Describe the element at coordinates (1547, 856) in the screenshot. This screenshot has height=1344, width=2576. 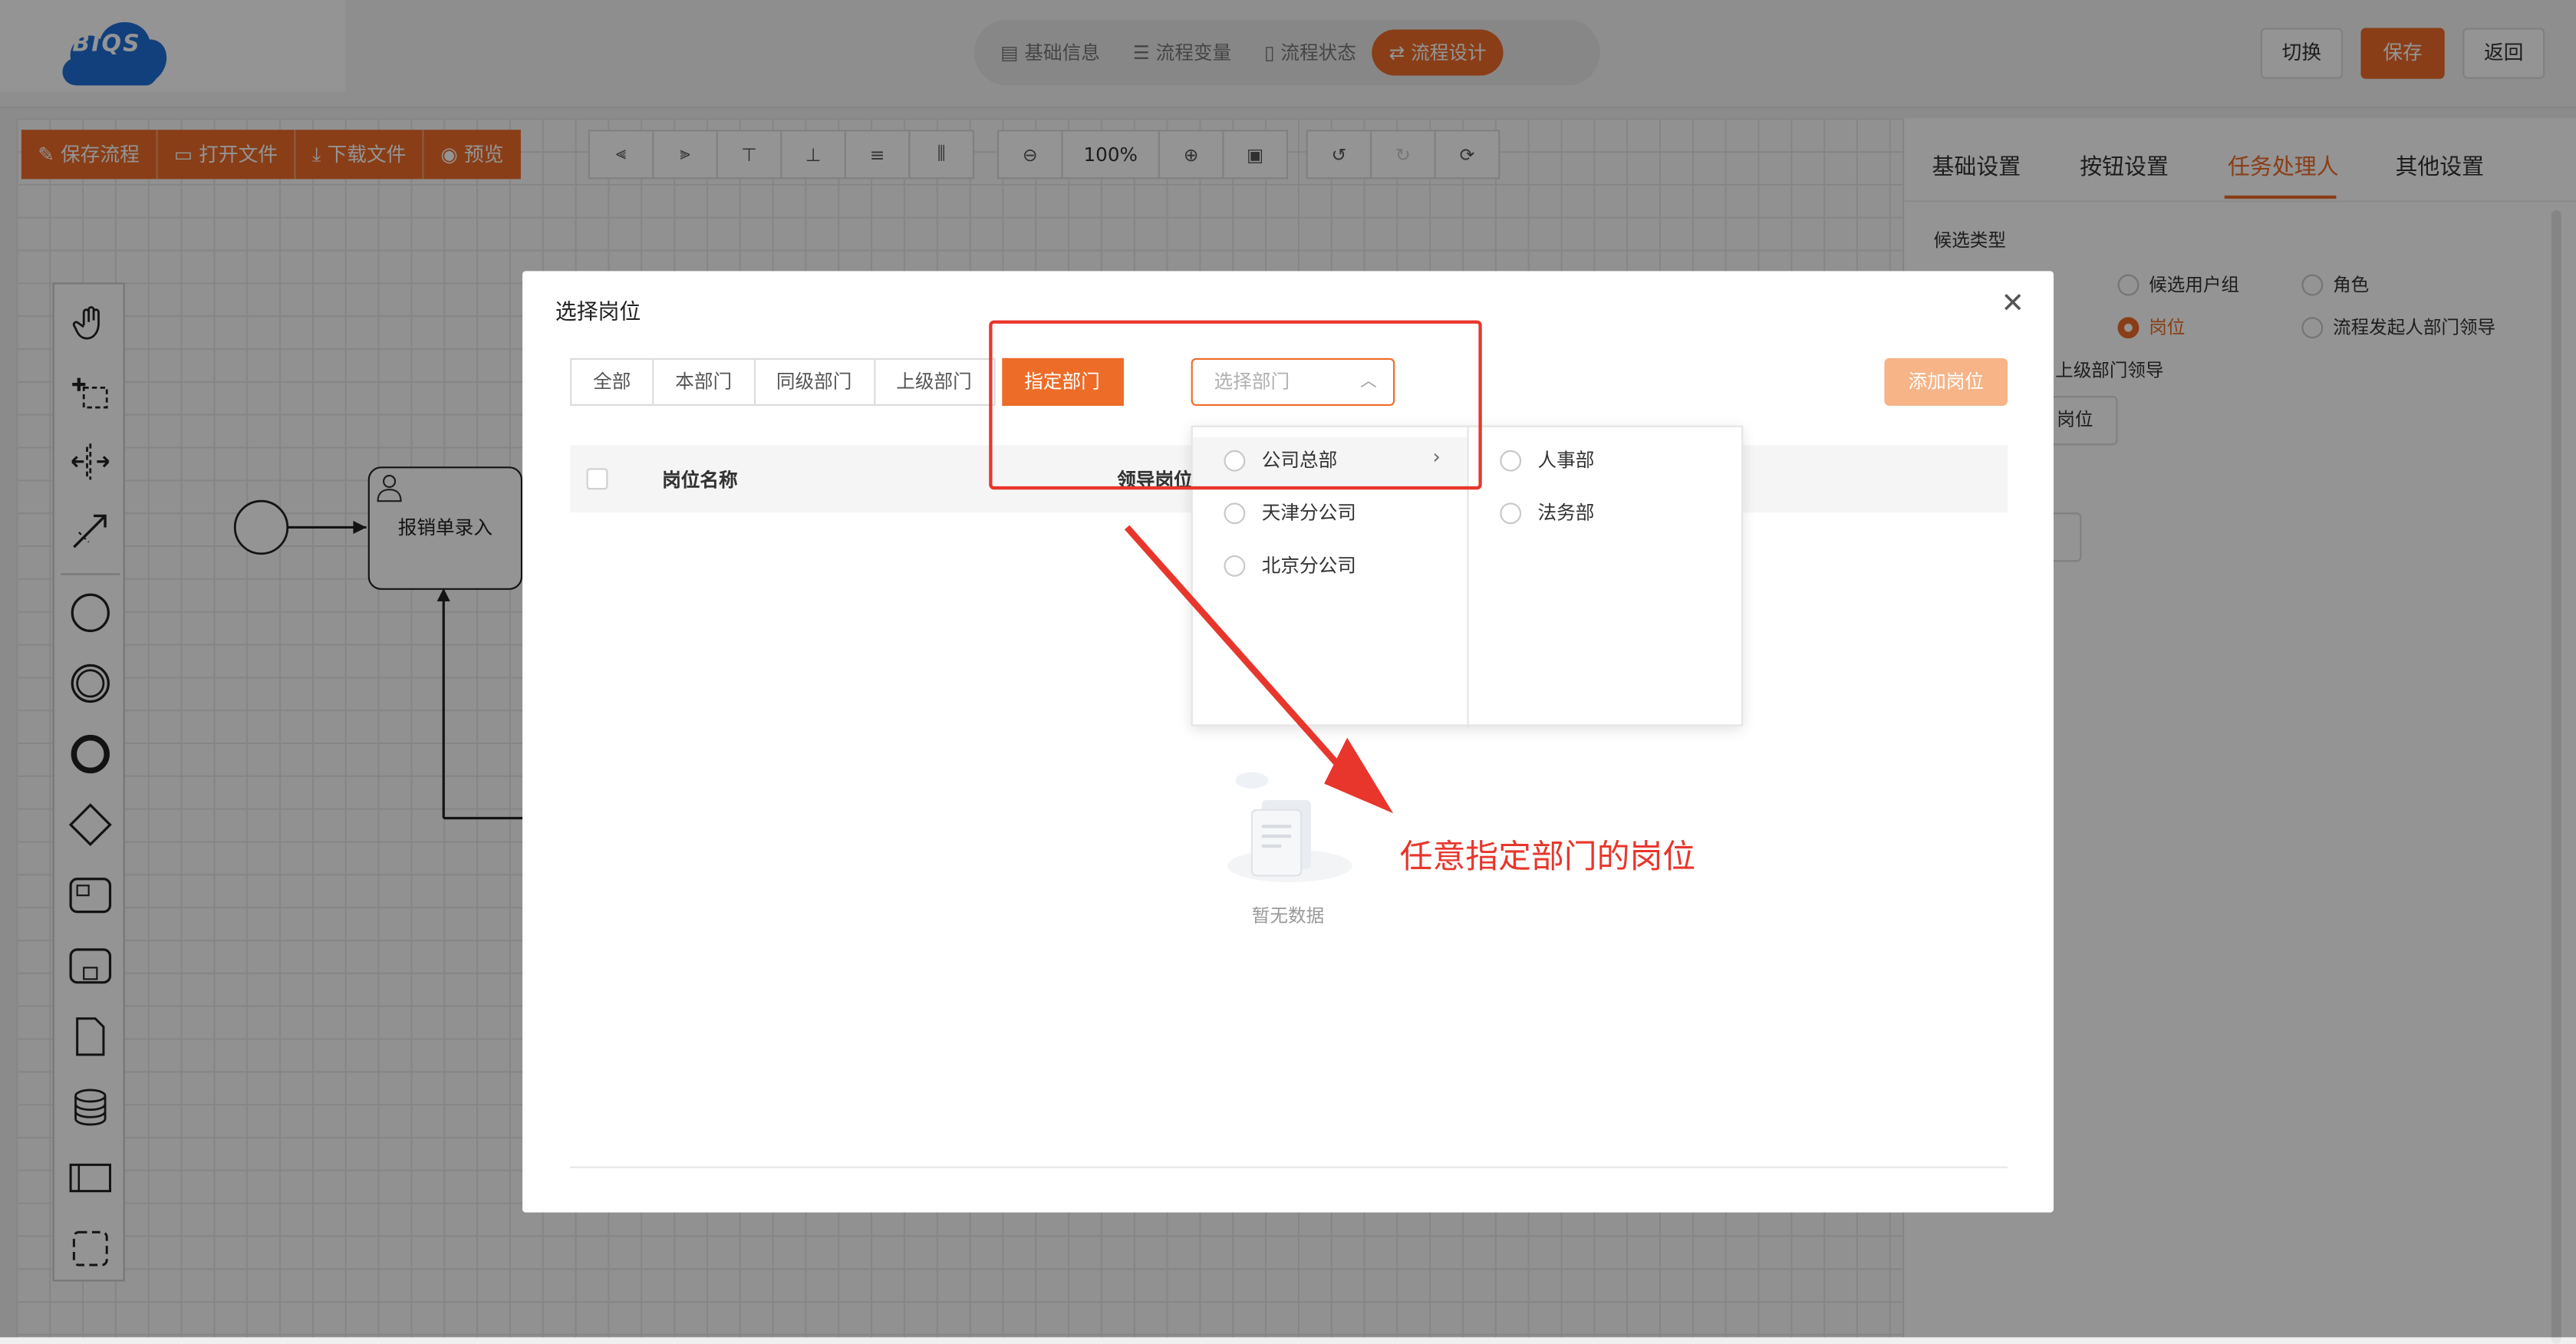
I see `annotation-text: 任意指定部门的岗位` at that location.